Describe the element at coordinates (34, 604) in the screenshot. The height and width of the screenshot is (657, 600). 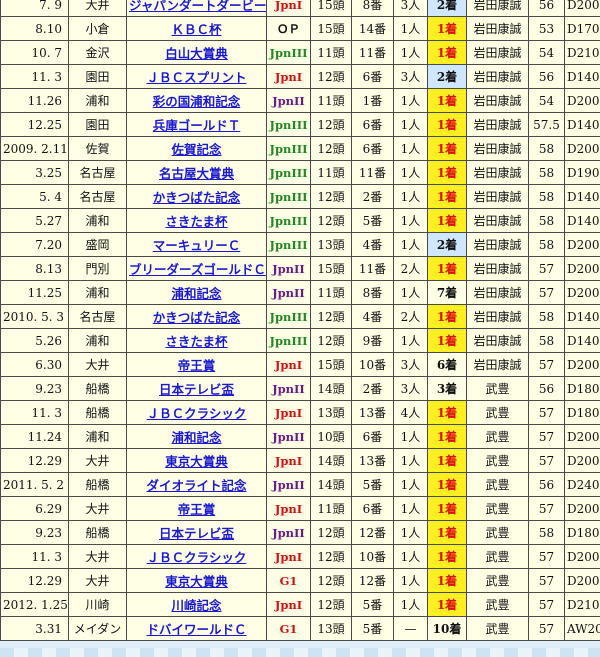
I see `race-date: 2012. 1.25` at that location.